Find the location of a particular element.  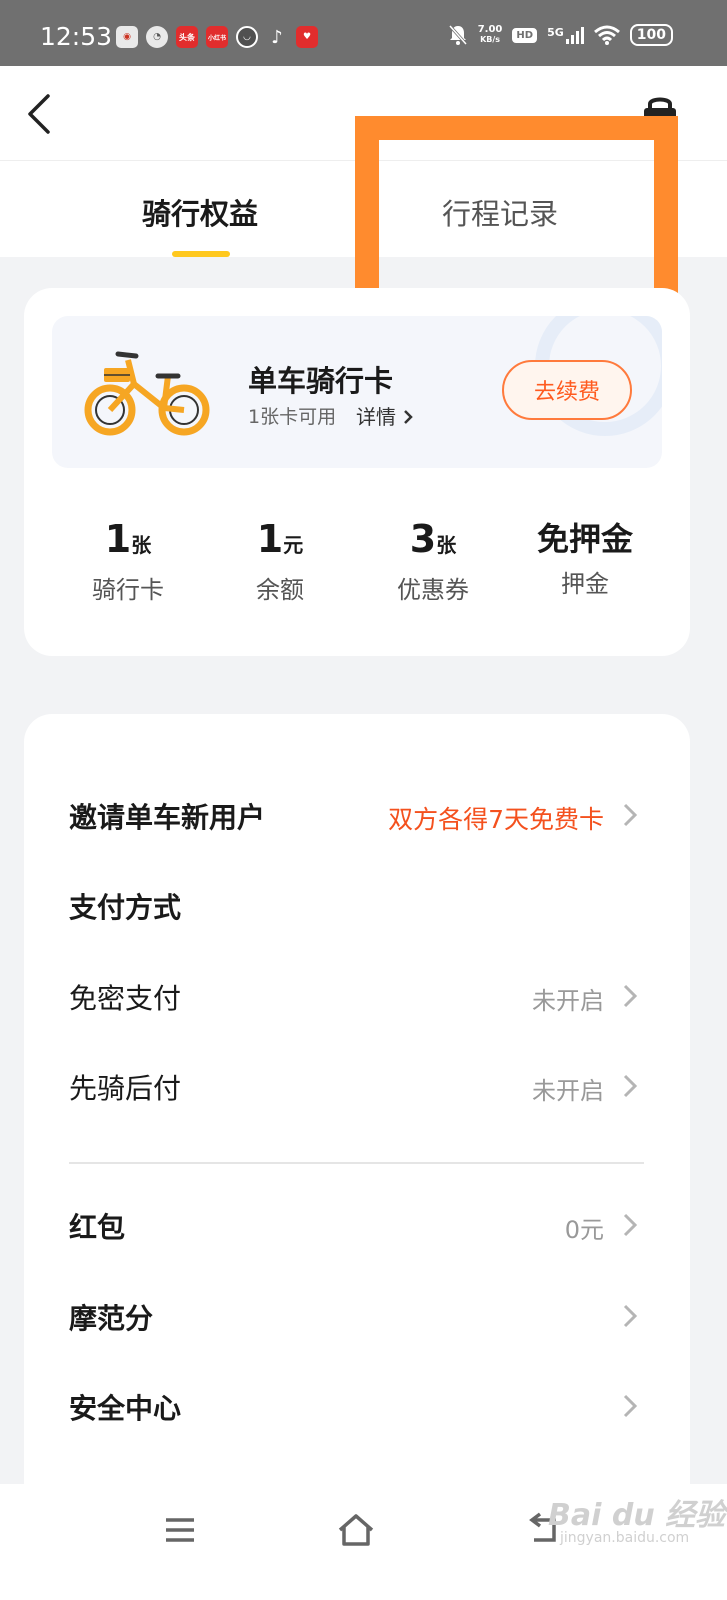

password-free-pay-label: 免密支付 is located at coordinates (125, 998).